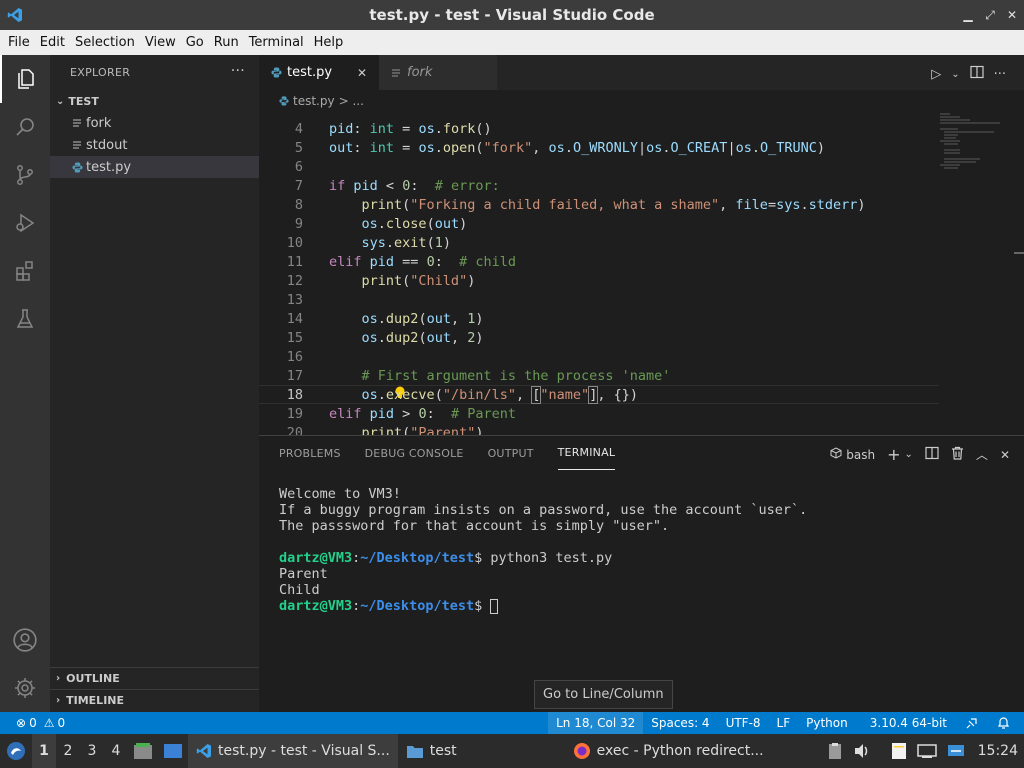 This screenshot has height=768, width=1024. Describe the element at coordinates (1000, 74) in the screenshot. I see `more-actions-icon: ···` at that location.